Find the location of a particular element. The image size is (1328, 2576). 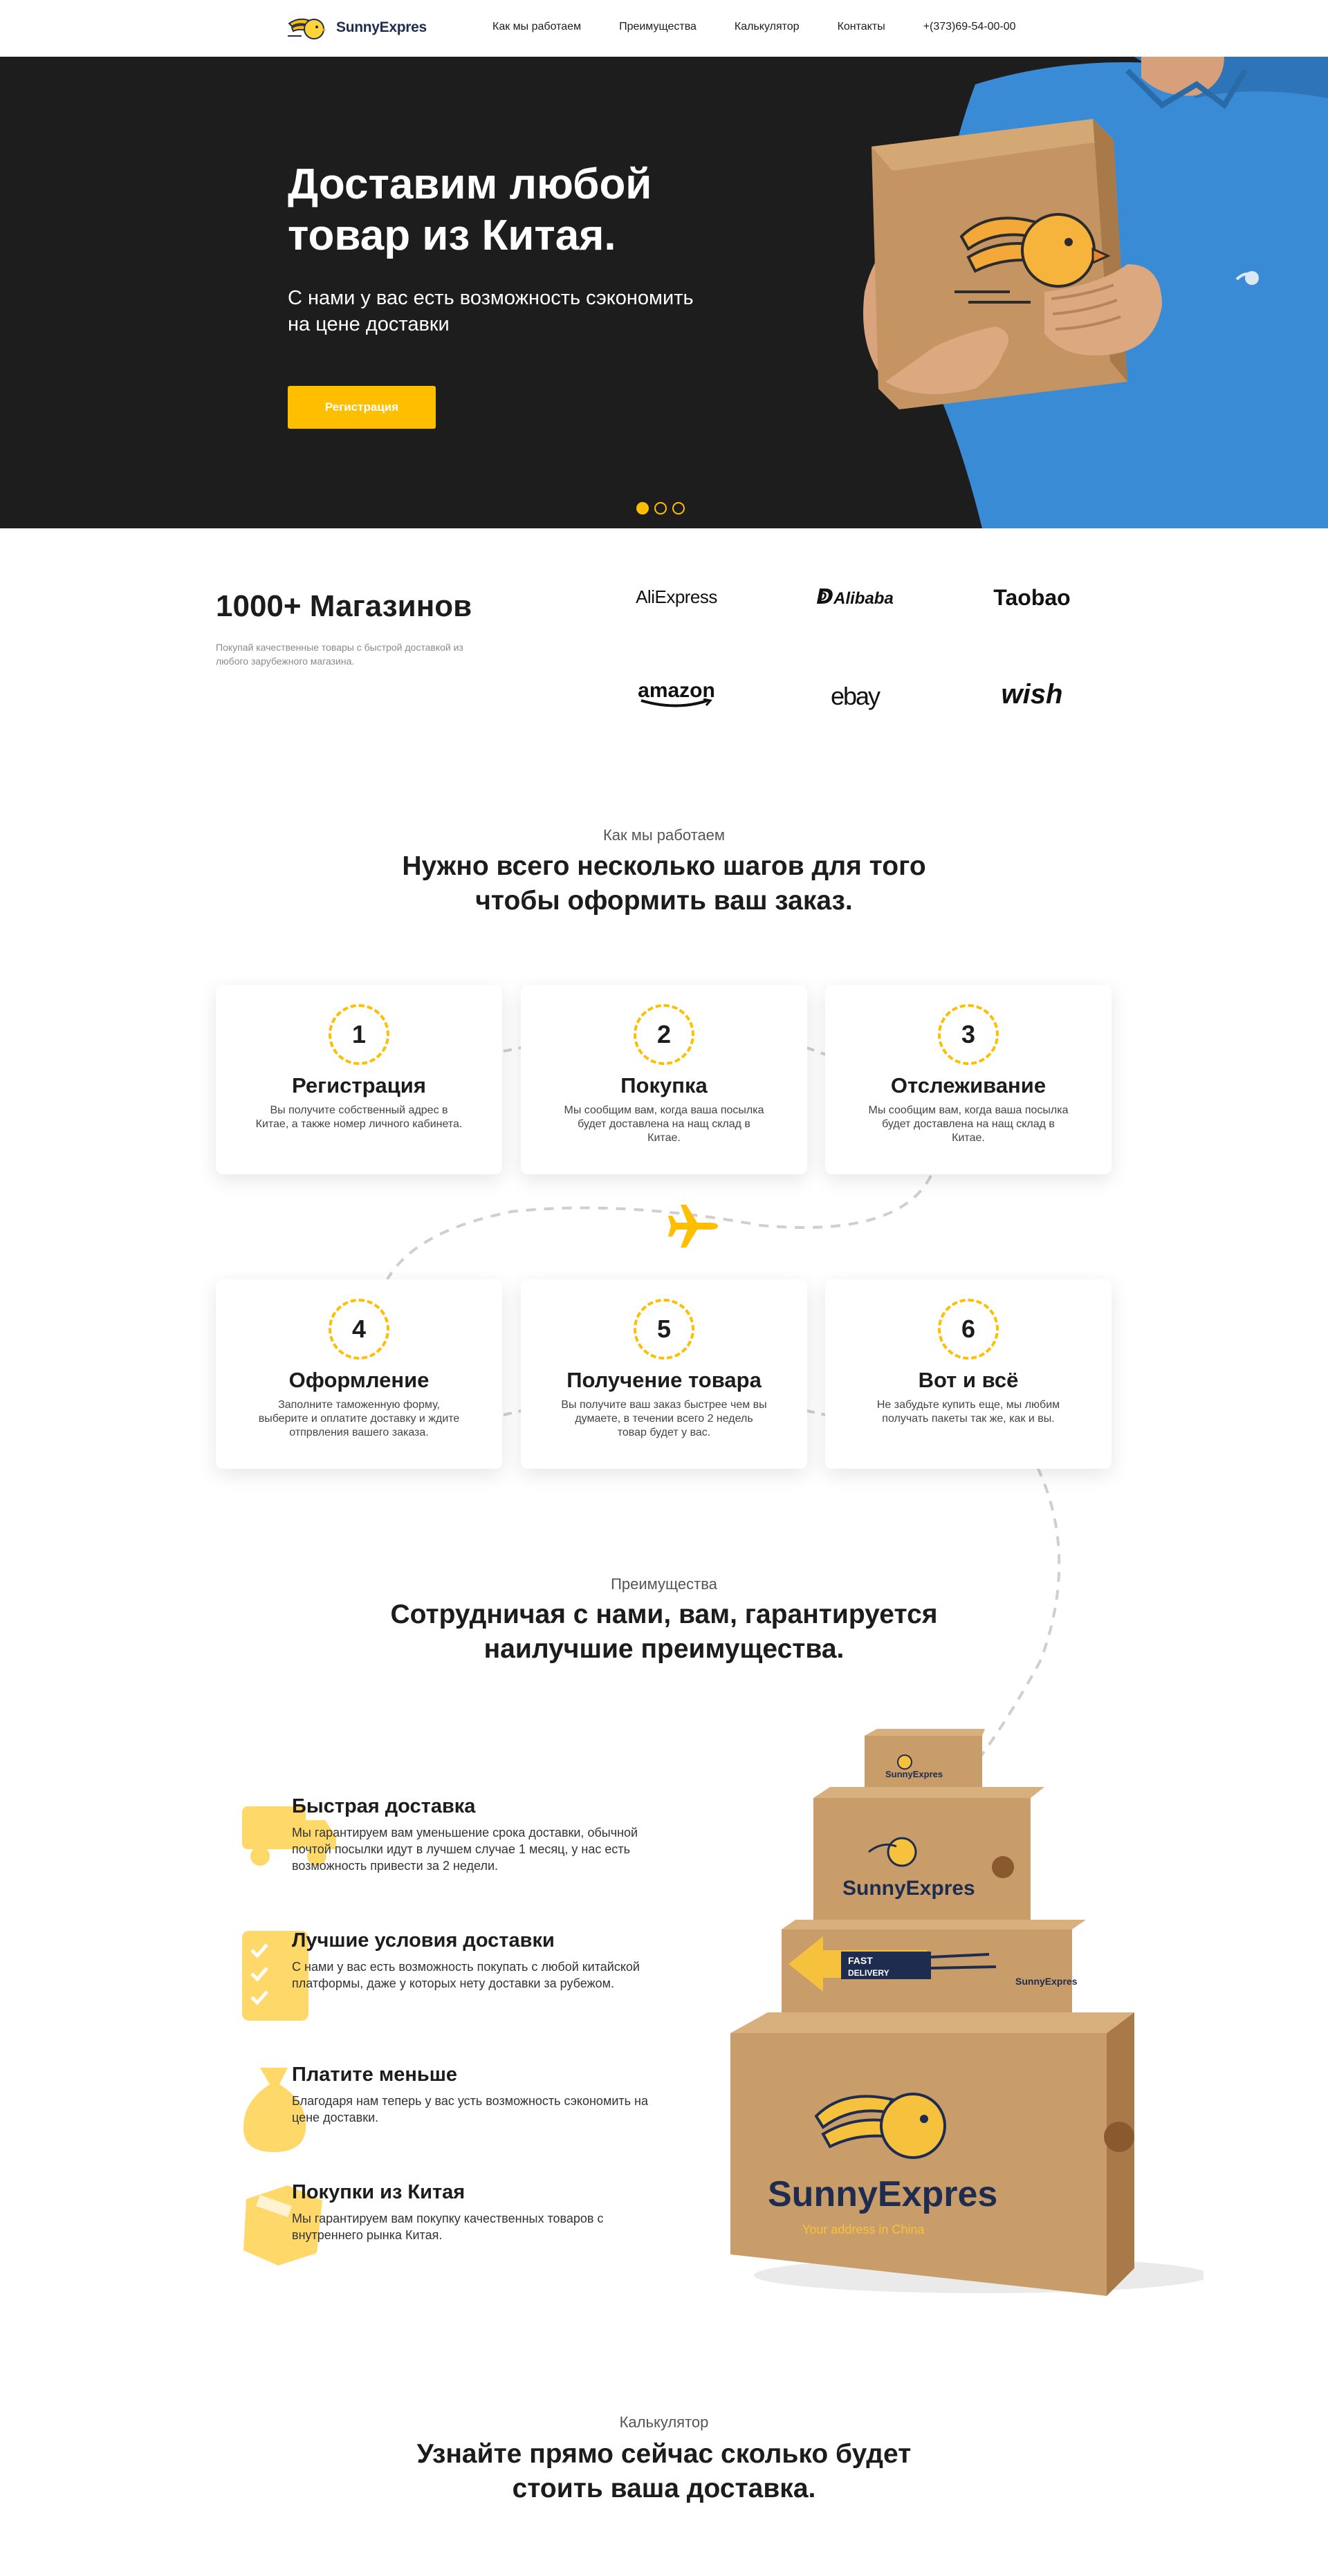

step-title: Отслеживание is located at coordinates (968, 1085).